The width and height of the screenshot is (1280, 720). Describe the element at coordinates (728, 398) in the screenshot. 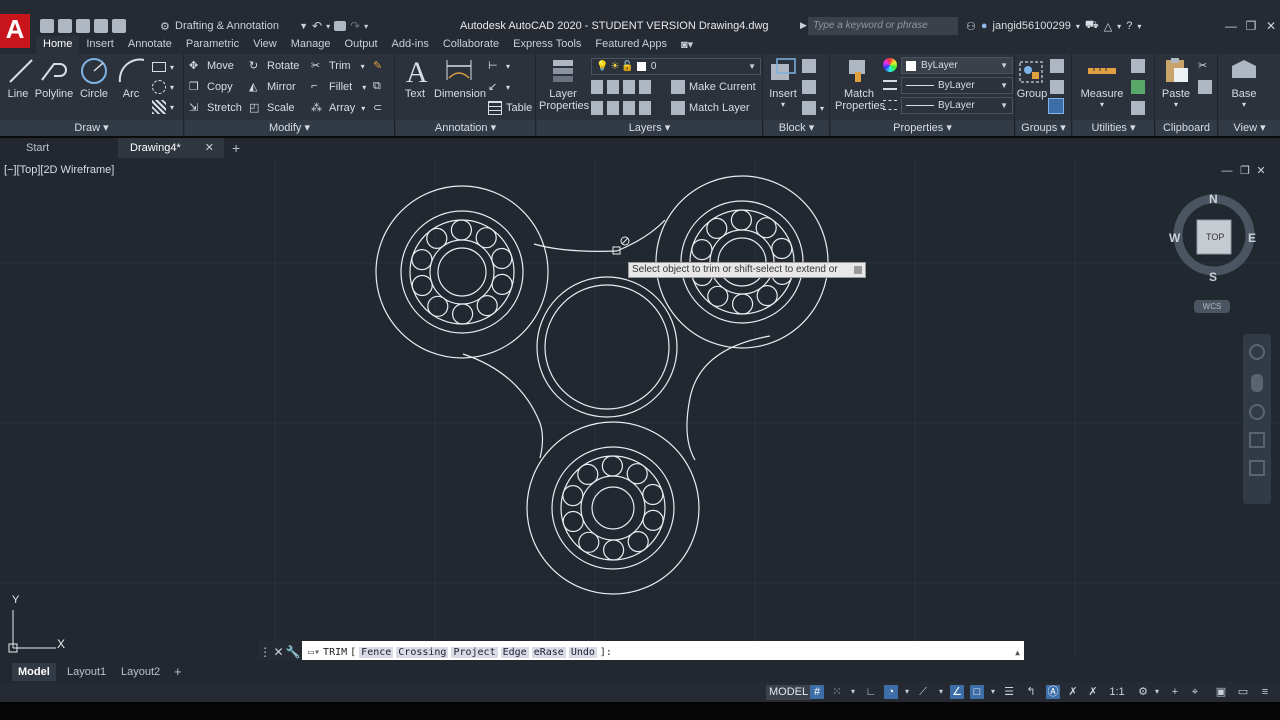

I see `right-lower-connector` at that location.